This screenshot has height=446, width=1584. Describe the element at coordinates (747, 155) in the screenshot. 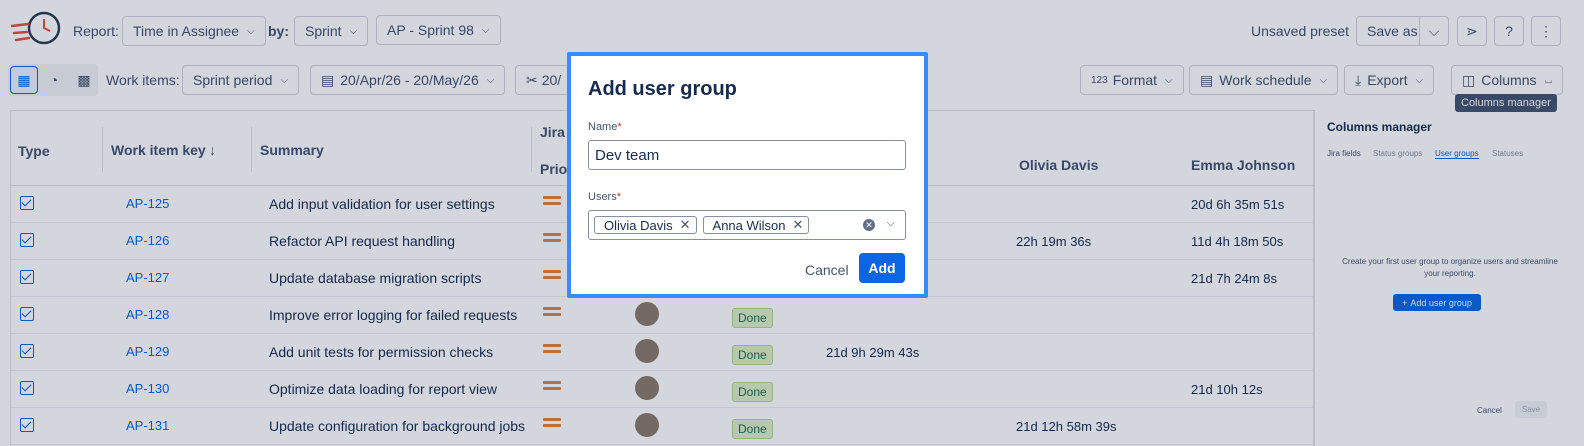

I see `name-input: Dev team` at that location.